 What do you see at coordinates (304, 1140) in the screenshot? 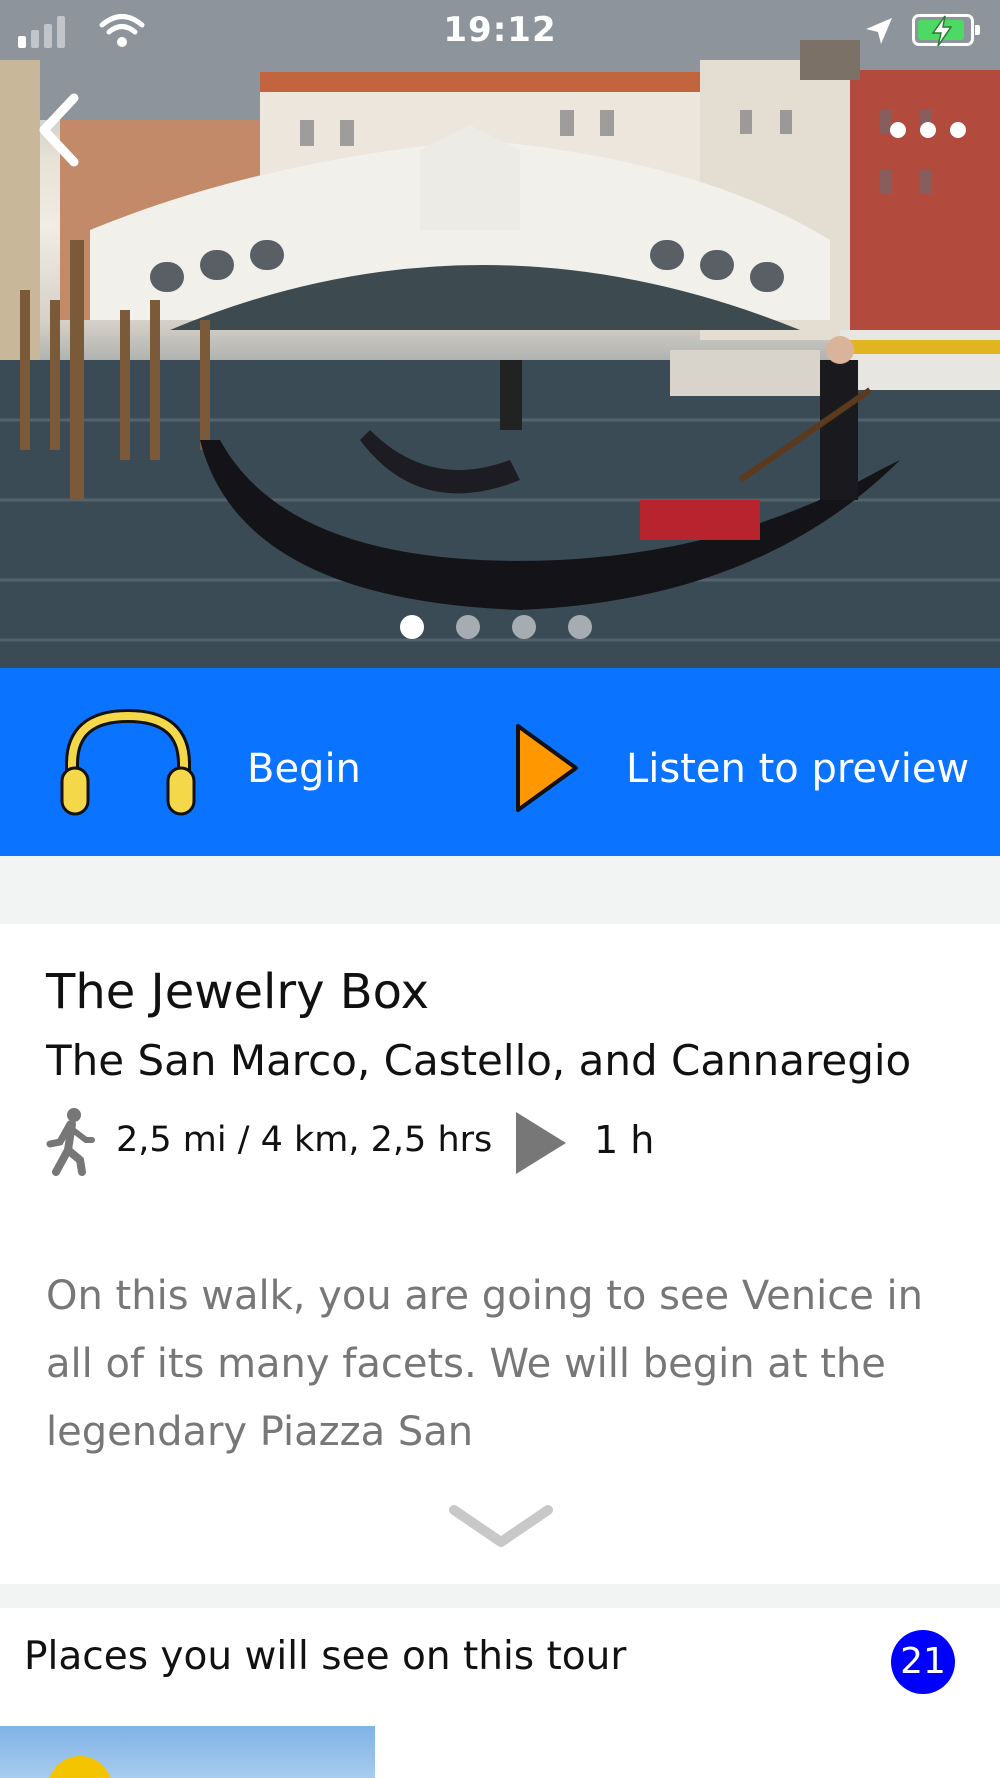
I see `tour-distance: 2,5 mi / 4 km, 2,5 hrs` at bounding box center [304, 1140].